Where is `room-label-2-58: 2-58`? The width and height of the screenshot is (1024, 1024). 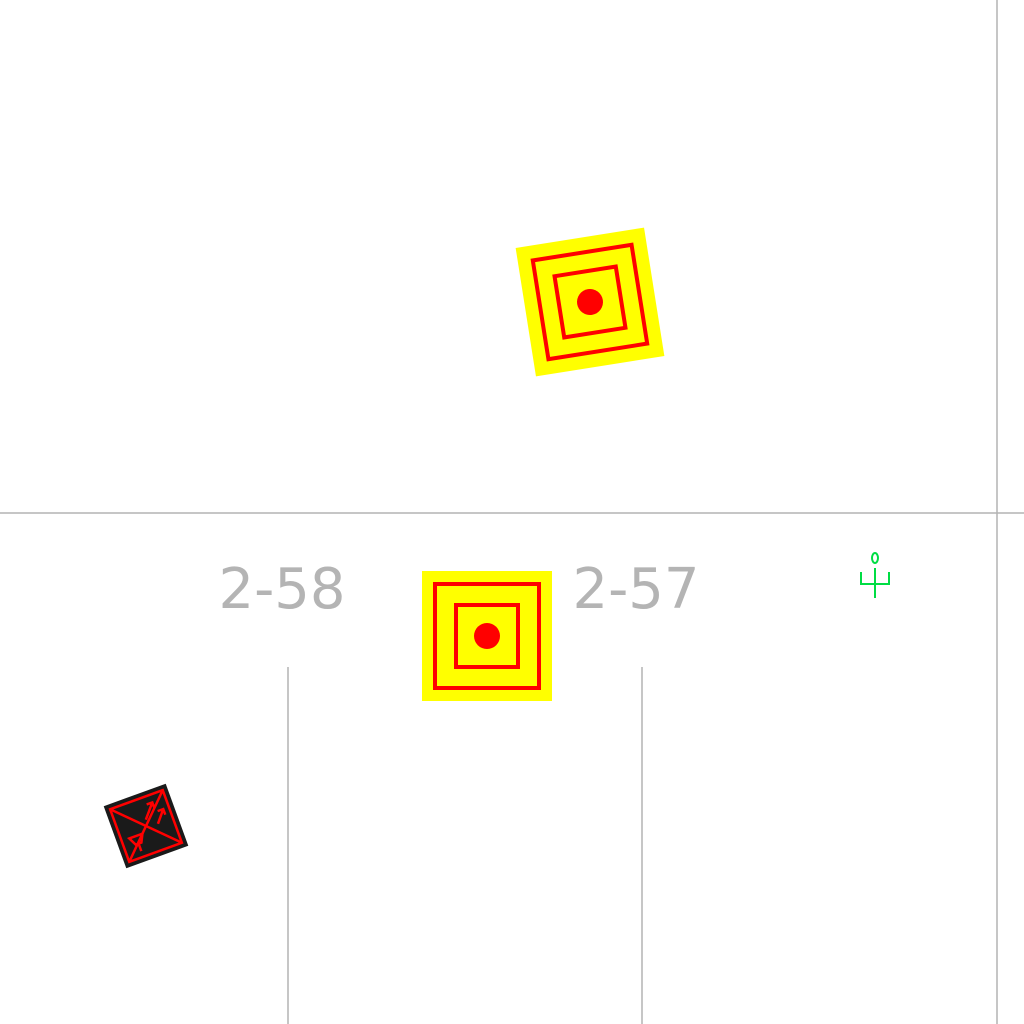 room-label-2-58: 2-58 is located at coordinates (281, 589).